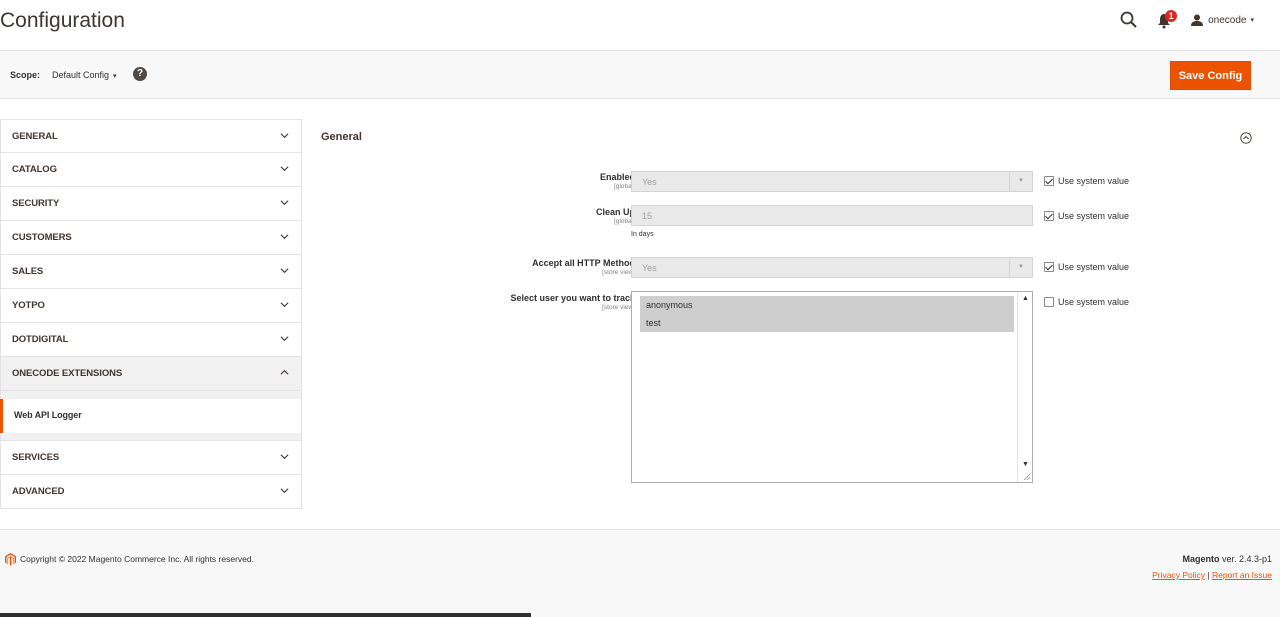 The height and width of the screenshot is (617, 1280). What do you see at coordinates (1210, 75) in the screenshot?
I see `save-config-button: Save Config` at bounding box center [1210, 75].